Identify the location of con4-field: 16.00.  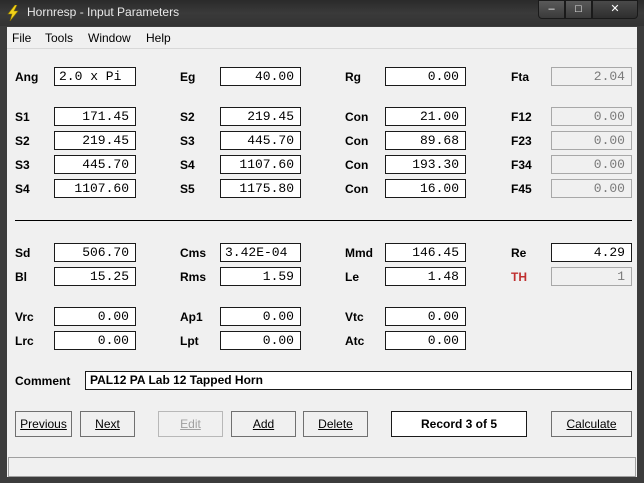
(425, 188).